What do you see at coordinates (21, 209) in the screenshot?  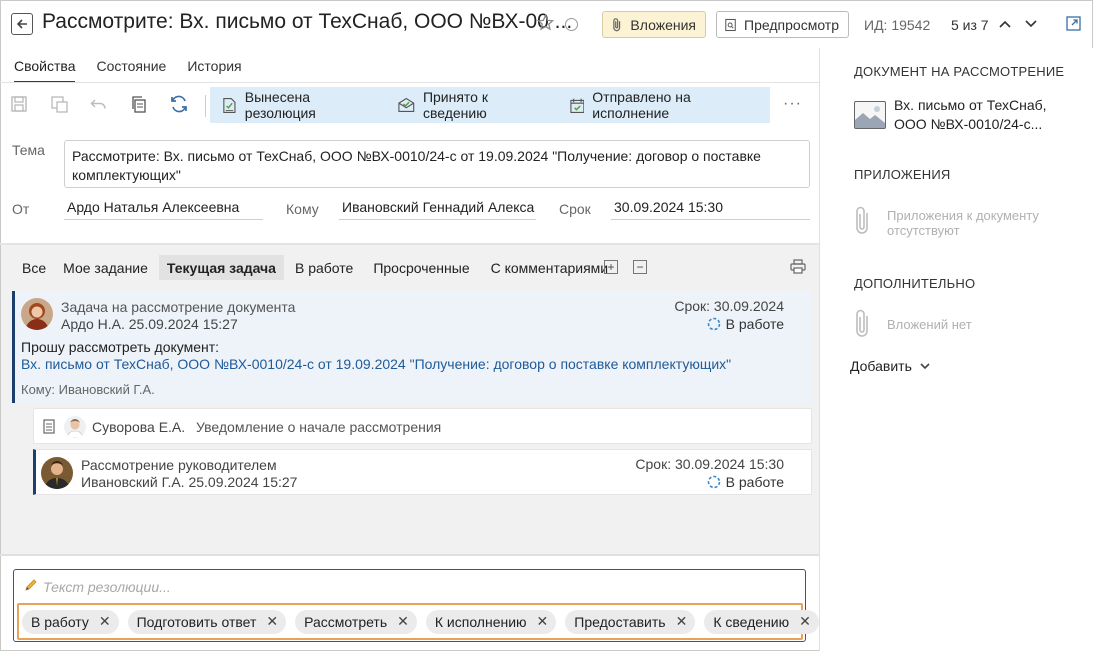 I see `from-label: От` at bounding box center [21, 209].